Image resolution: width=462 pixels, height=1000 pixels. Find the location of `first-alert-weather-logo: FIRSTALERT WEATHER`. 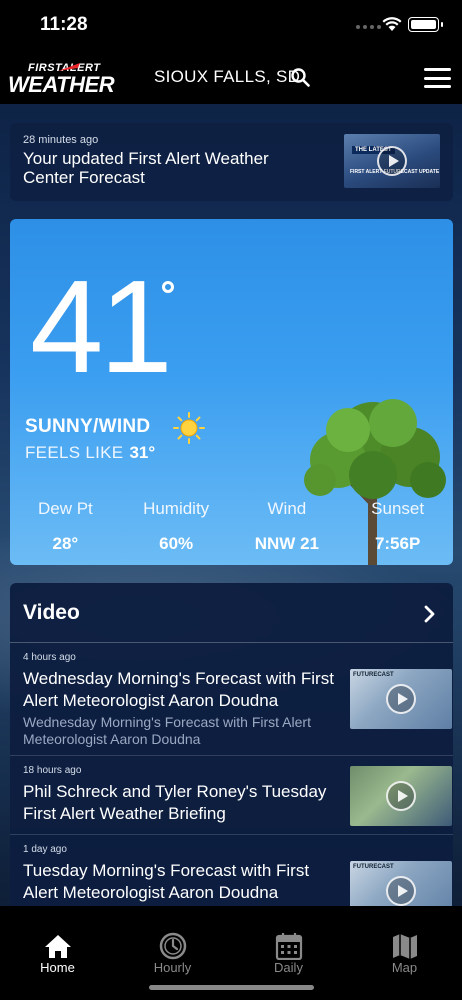

first-alert-weather-logo: FIRSTALERT WEATHER is located at coordinates (63, 79).